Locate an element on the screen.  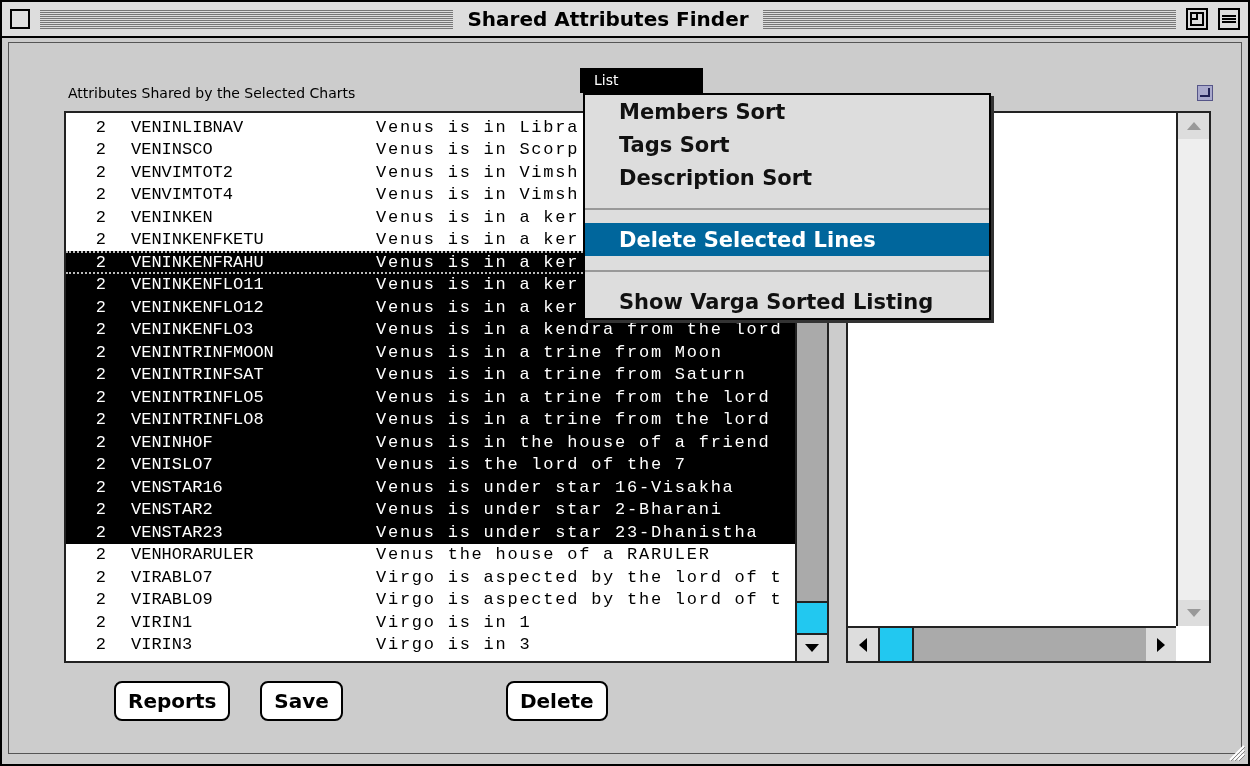
description-cell: Venus the house of a RARULER is located at coordinates (543, 555).